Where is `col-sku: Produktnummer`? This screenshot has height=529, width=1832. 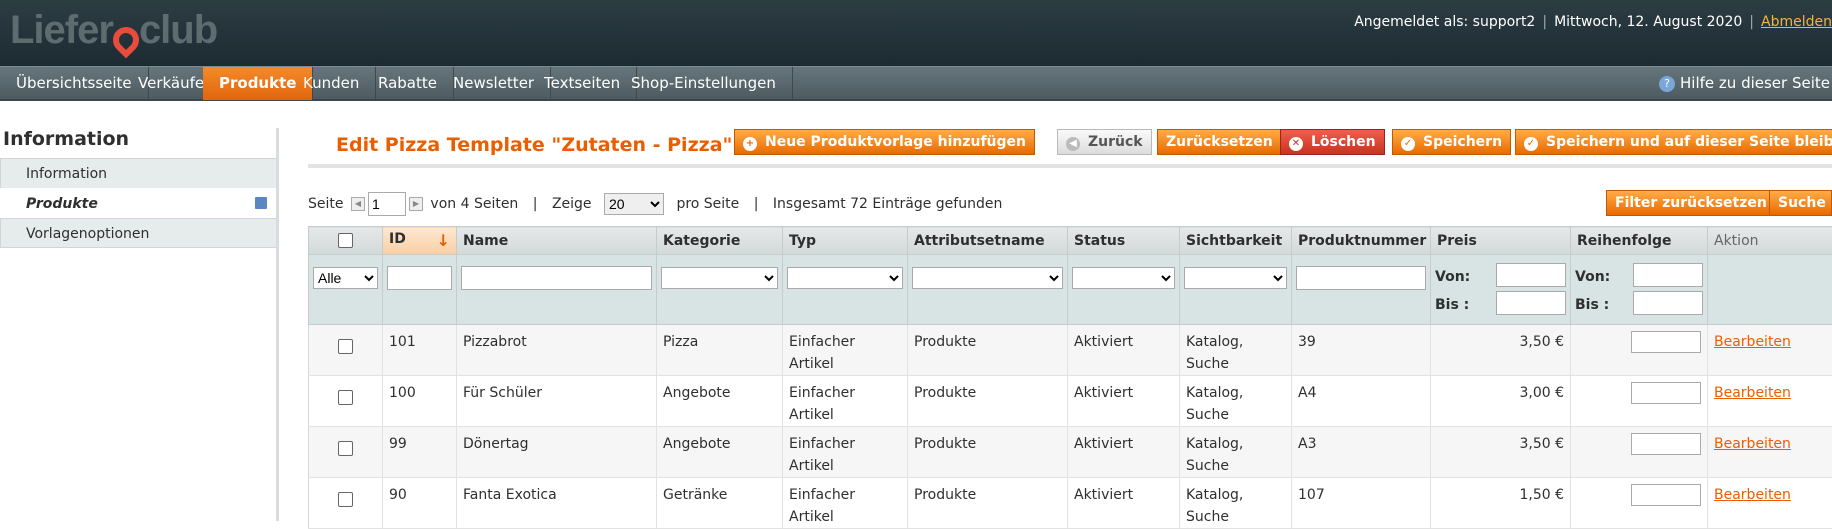 col-sku: Produktnummer is located at coordinates (1361, 241).